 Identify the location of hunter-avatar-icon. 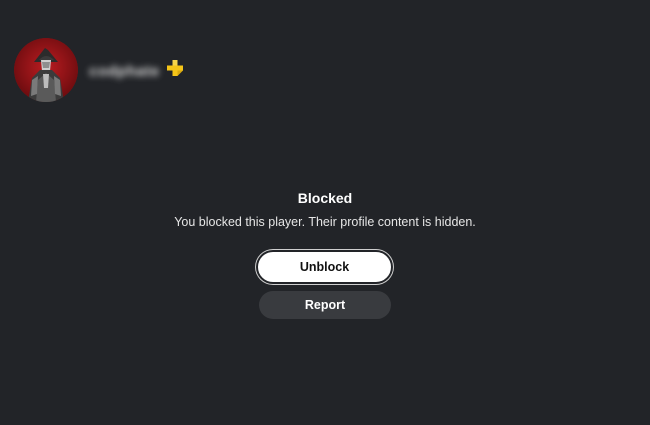
(46, 70).